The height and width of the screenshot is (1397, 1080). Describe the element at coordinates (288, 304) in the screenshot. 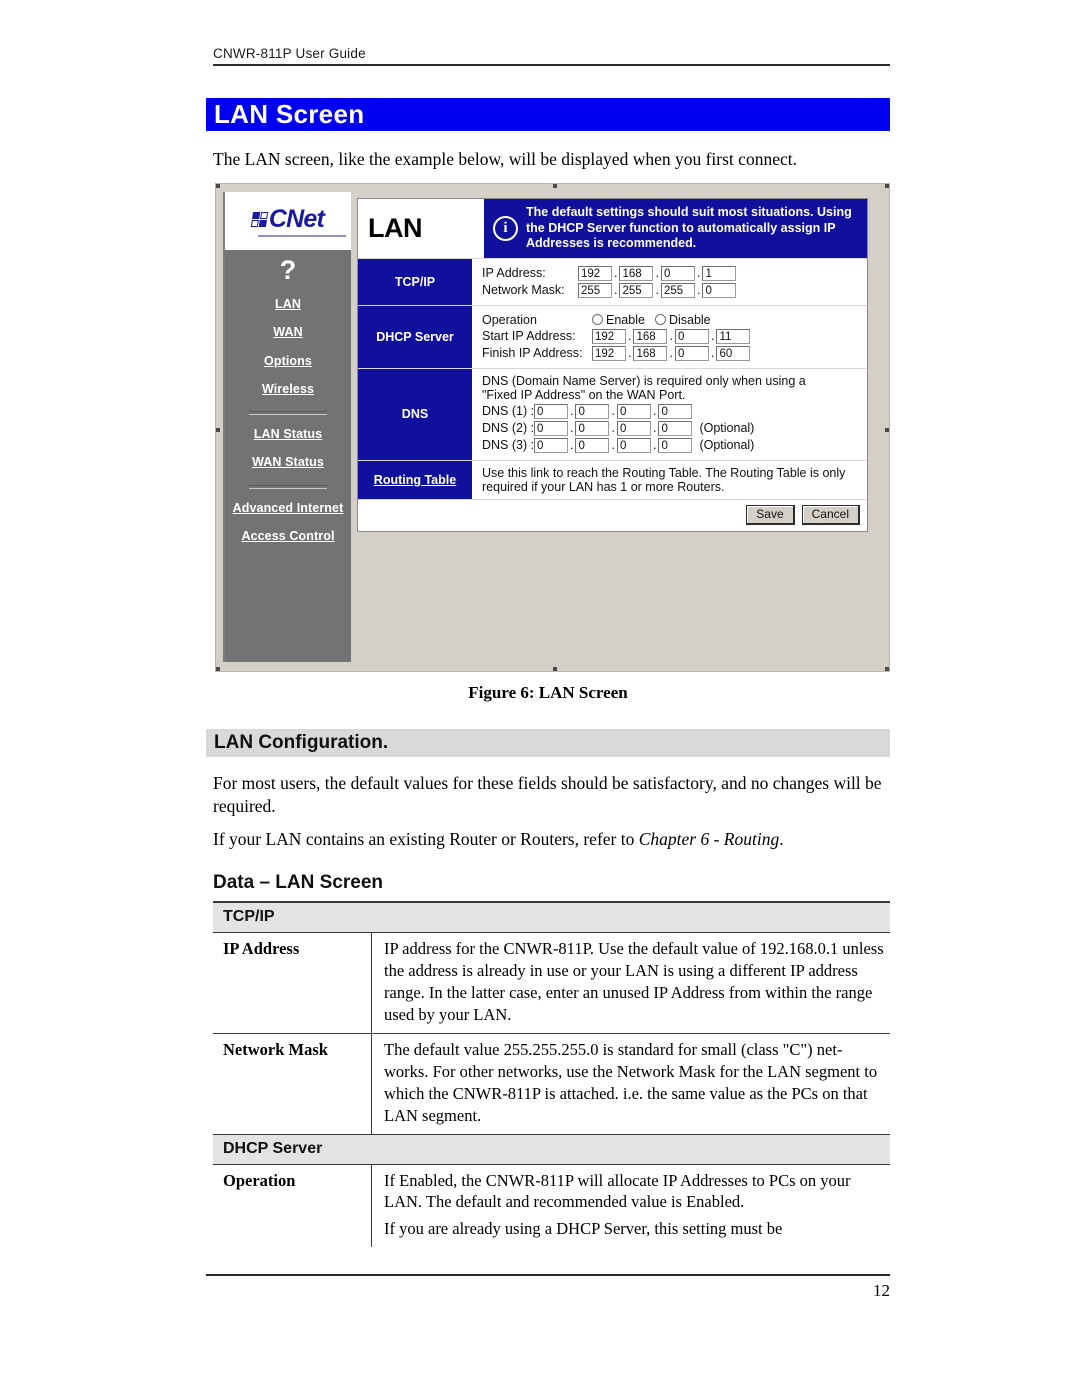

I see `sidebar-item-lan: LAN` at that location.